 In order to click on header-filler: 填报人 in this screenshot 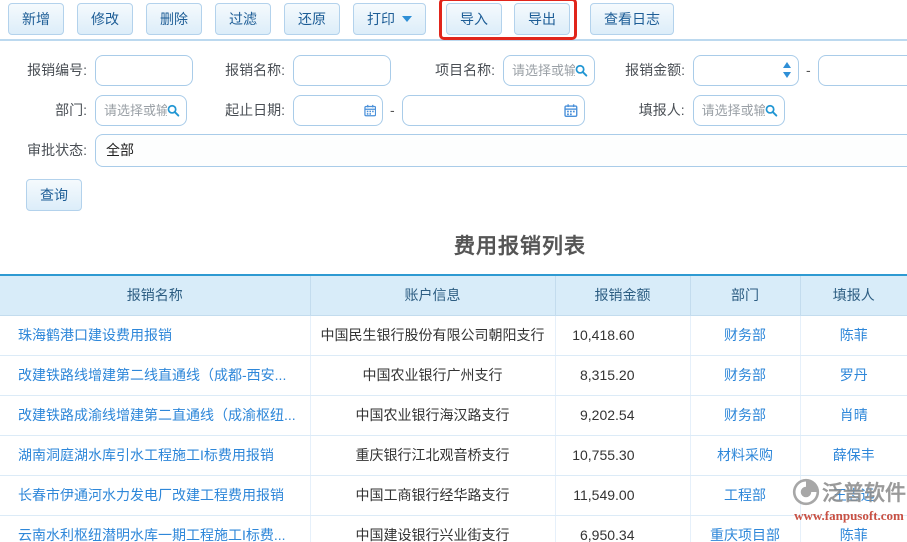, I will do `click(853, 295)`.